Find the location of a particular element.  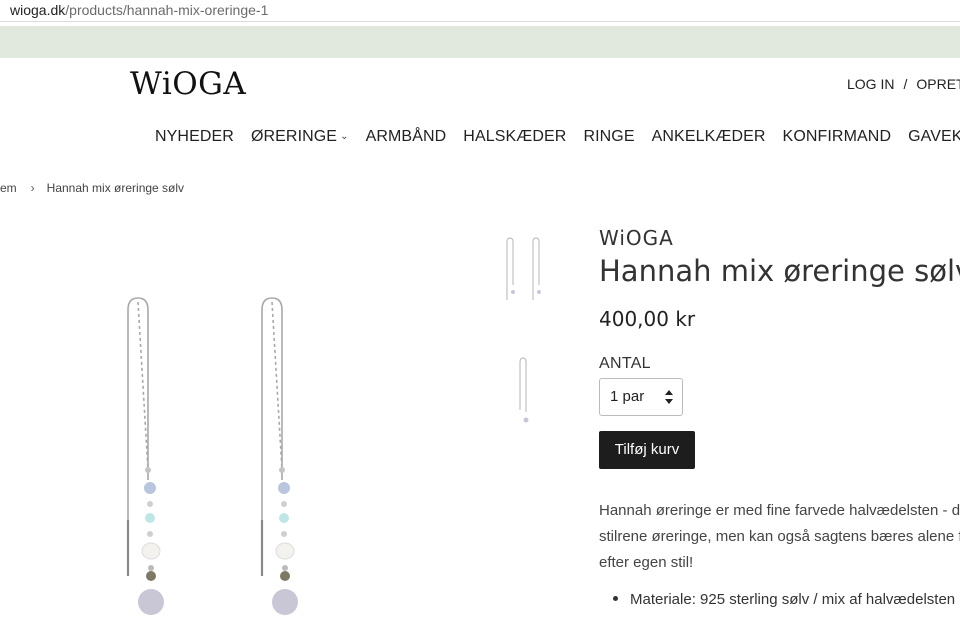

account-links: LOG IN / OPRET is located at coordinates (903, 84).